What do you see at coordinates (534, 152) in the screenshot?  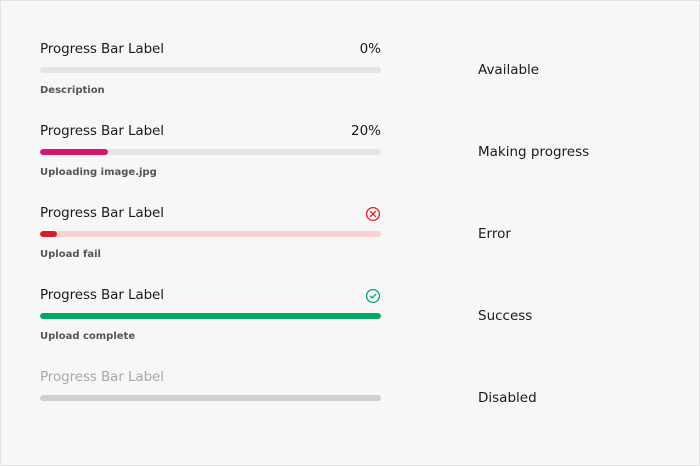 I see `state-label-making-progress: Making progress` at bounding box center [534, 152].